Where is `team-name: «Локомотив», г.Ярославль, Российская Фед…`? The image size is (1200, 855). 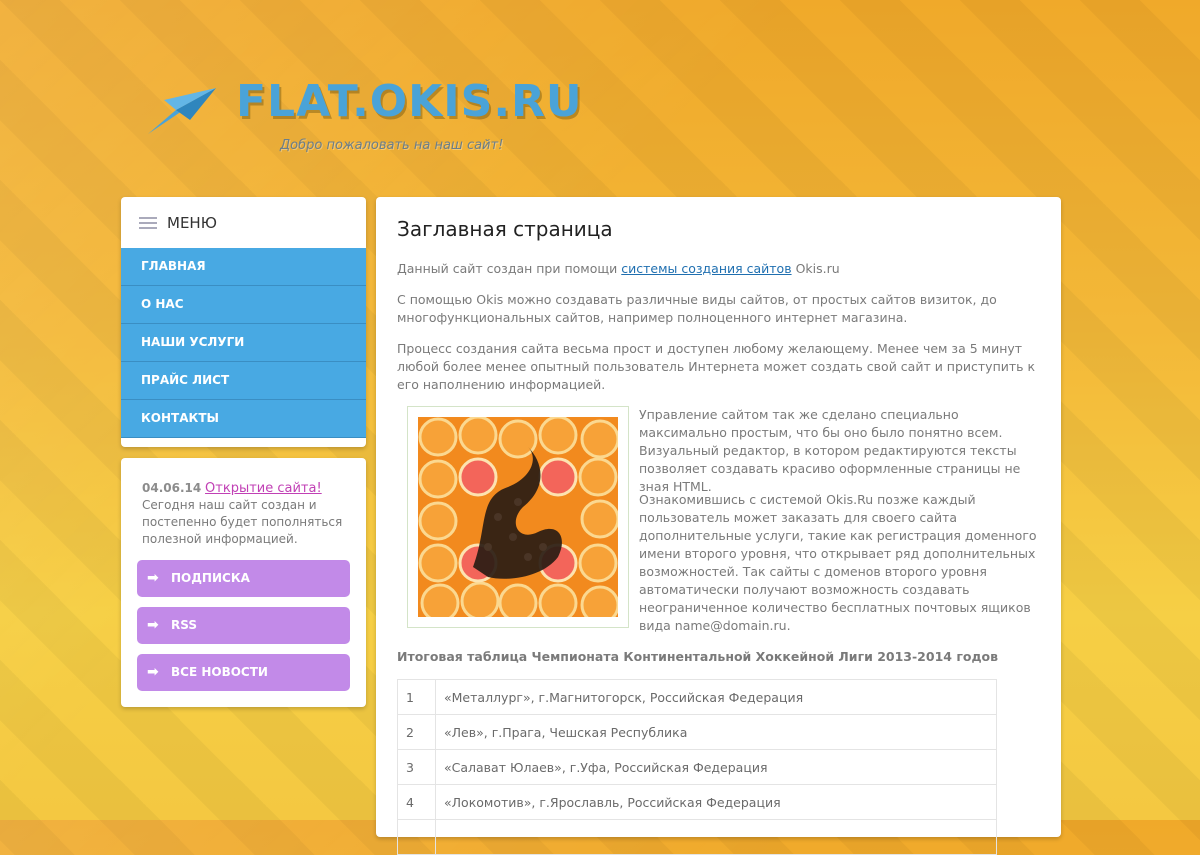 team-name: «Локомотив», г.Ярославль, Российская Фед… is located at coordinates (716, 802).